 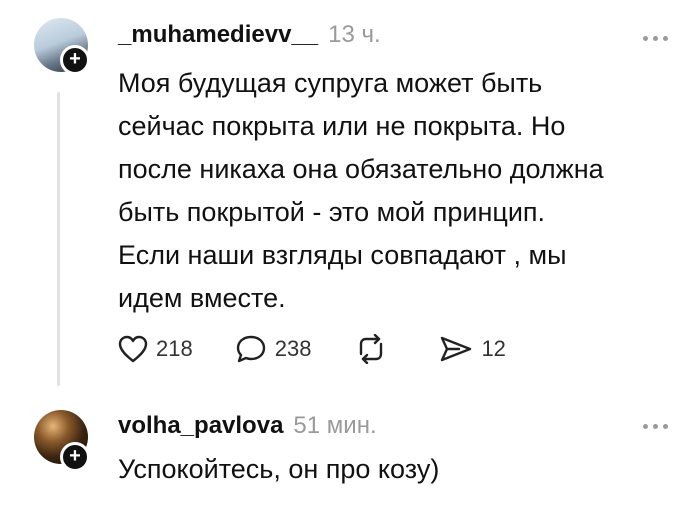 I want to click on post-text-line: быть покрытой - это мой принцип., so click(x=332, y=212).